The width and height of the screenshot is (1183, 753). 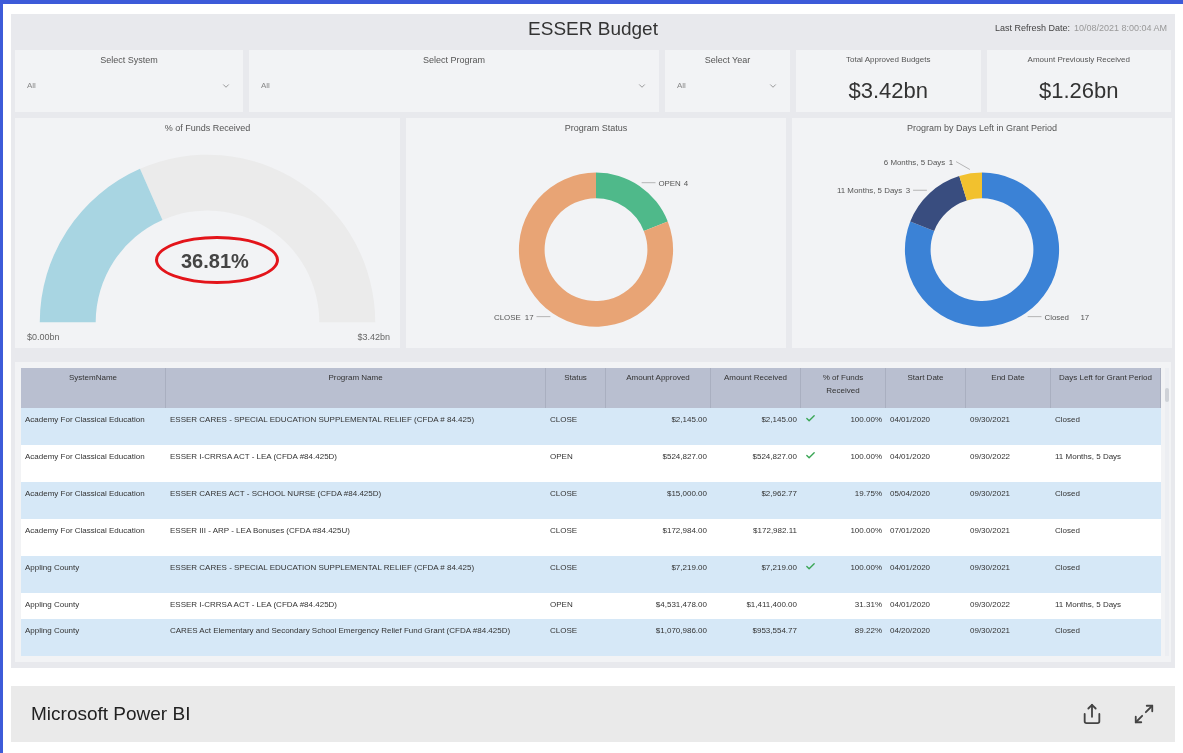 What do you see at coordinates (910, 531) in the screenshot?
I see `table-cell-text: 07/01/2020` at bounding box center [910, 531].